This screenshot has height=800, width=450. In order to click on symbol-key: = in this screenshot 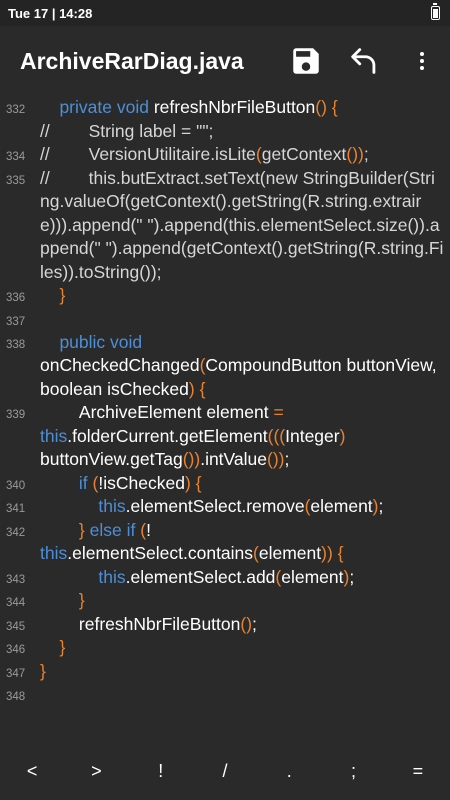, I will do `click(418, 771)`.